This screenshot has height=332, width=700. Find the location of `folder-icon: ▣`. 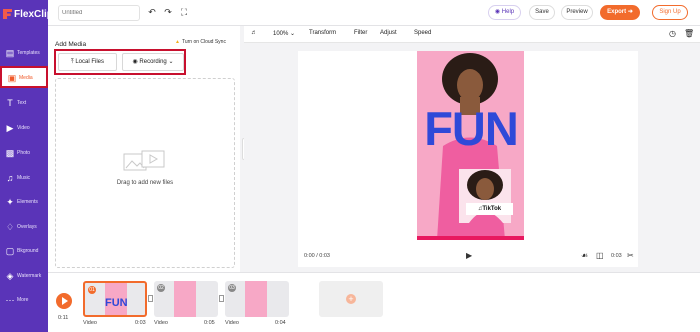

folder-icon: ▣ is located at coordinates (12, 78).